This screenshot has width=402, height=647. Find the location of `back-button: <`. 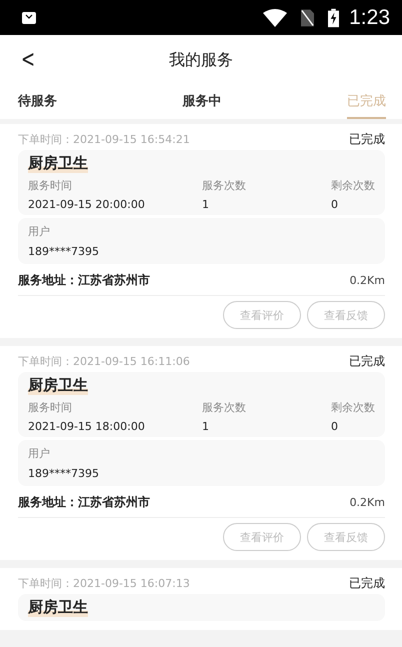

back-button: < is located at coordinates (28, 59).